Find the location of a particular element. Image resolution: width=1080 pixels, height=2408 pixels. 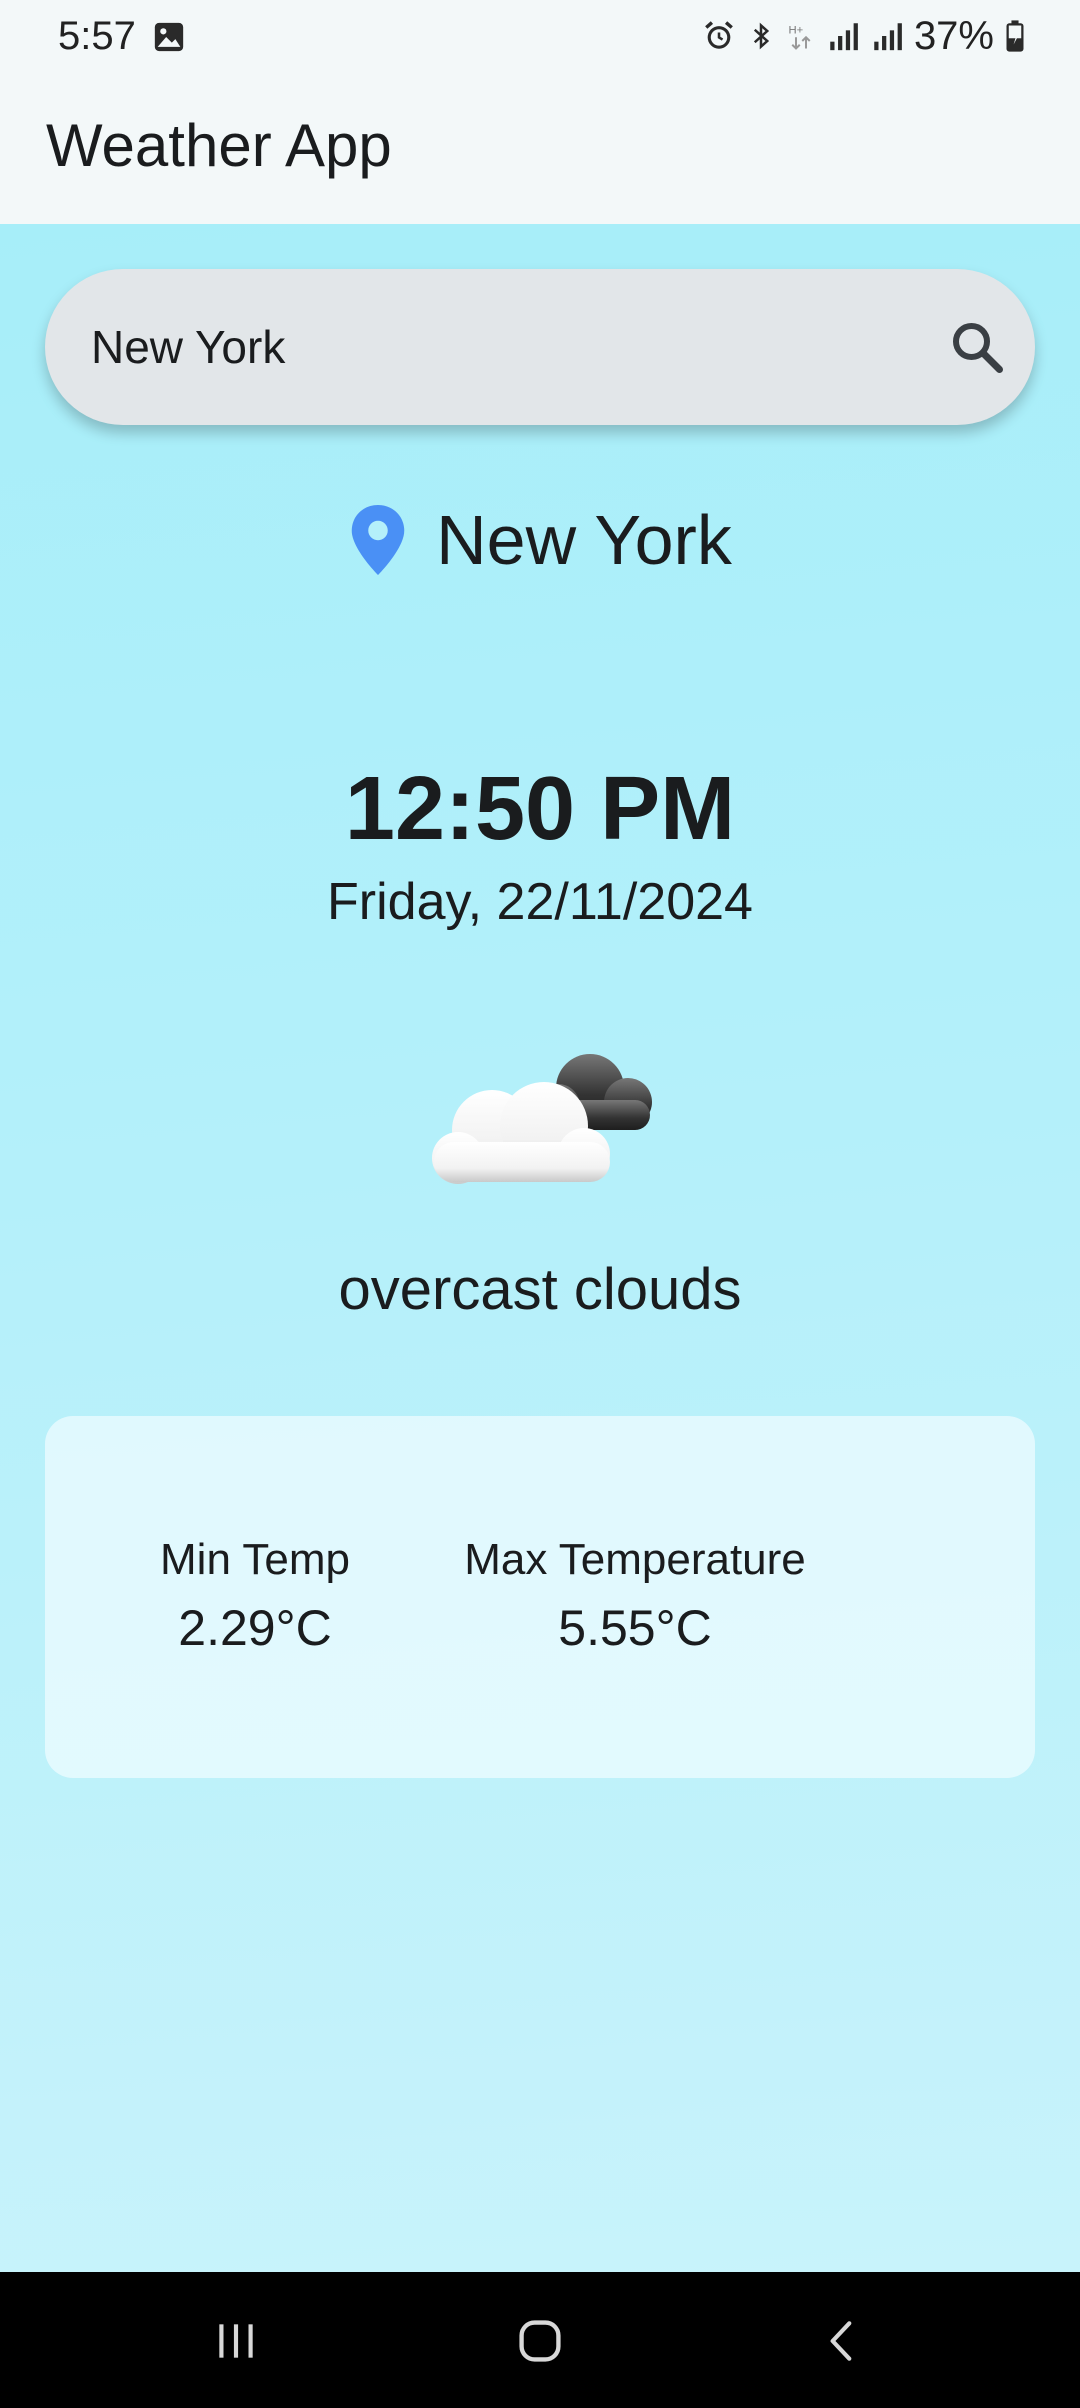

min-temp-value: 2.29°C is located at coordinates (255, 1628).